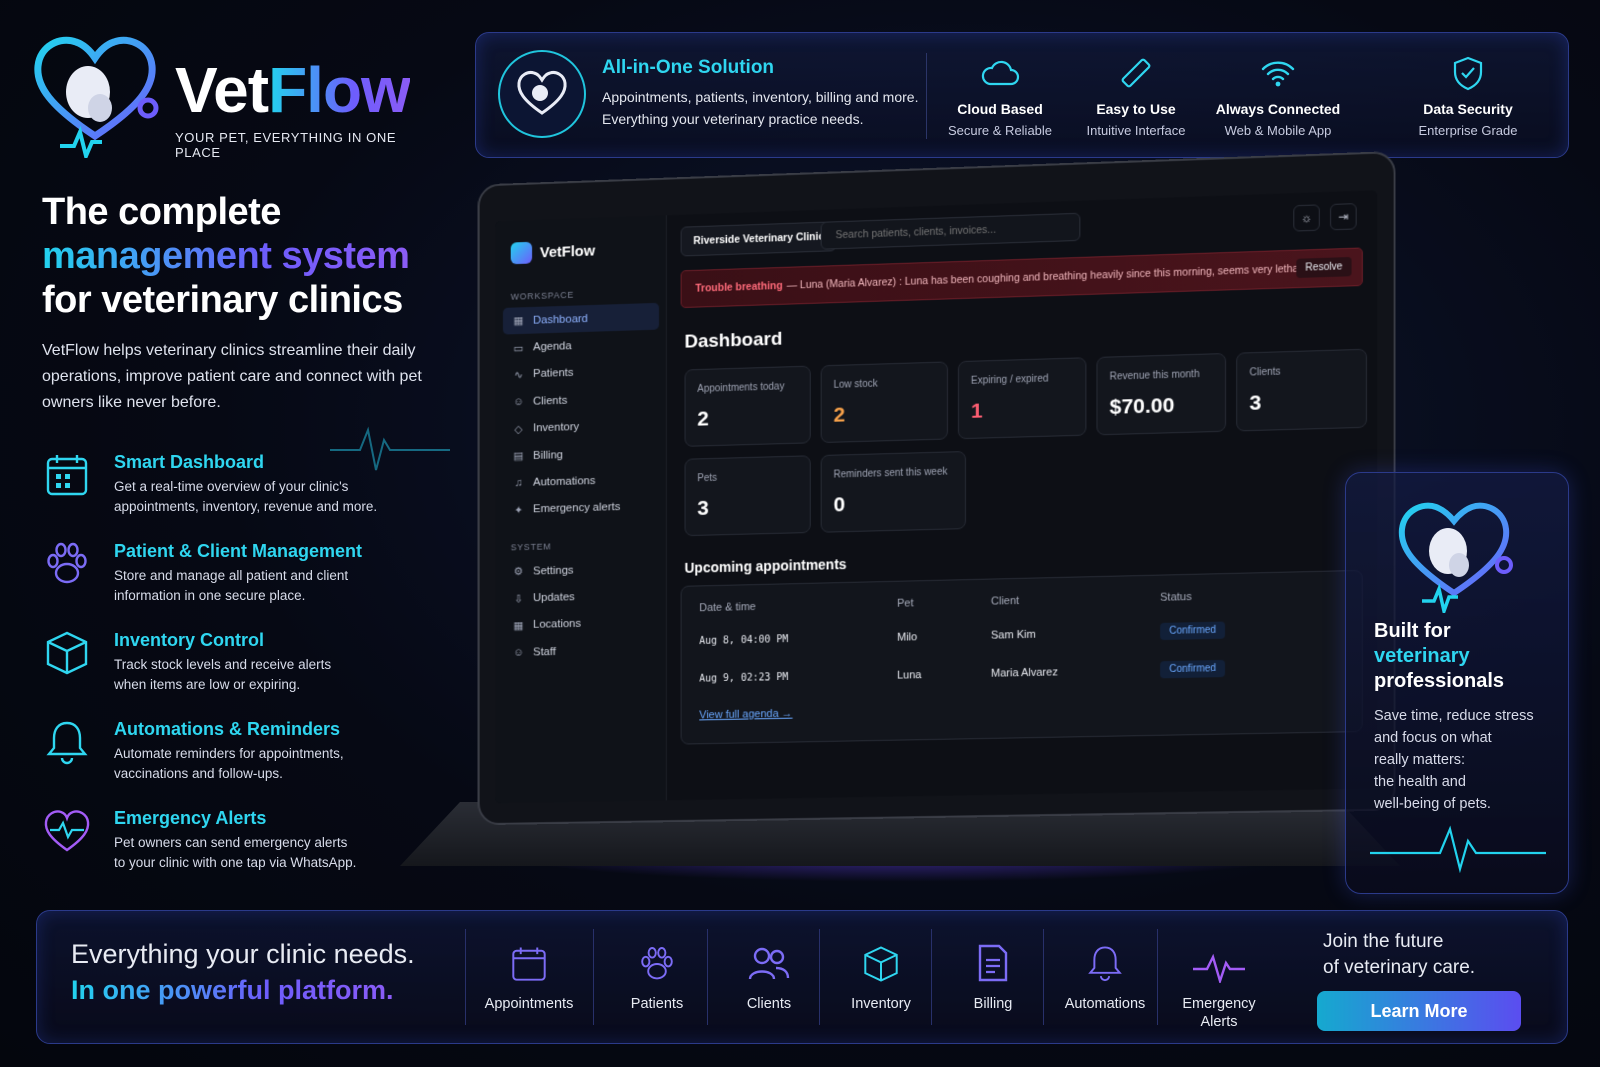 This screenshot has height=1067, width=1600. I want to click on feature-subtitle: Web & Mobile App, so click(1278, 130).